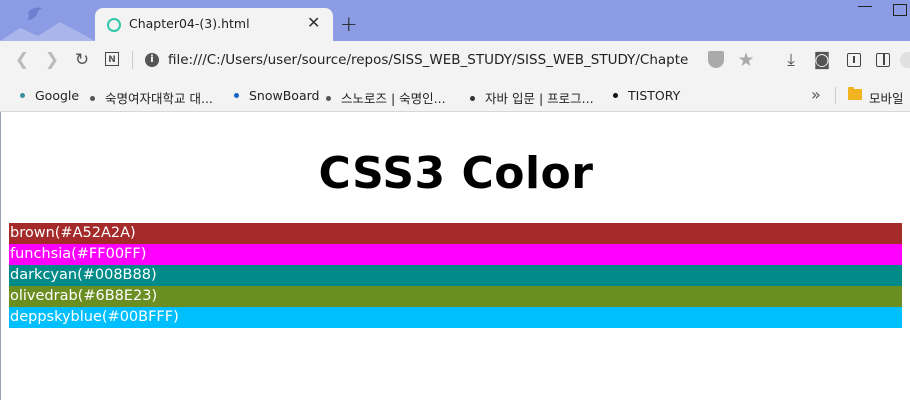 This screenshot has width=910, height=400. Describe the element at coordinates (22, 60) in the screenshot. I see `back-icon: ❮` at that location.